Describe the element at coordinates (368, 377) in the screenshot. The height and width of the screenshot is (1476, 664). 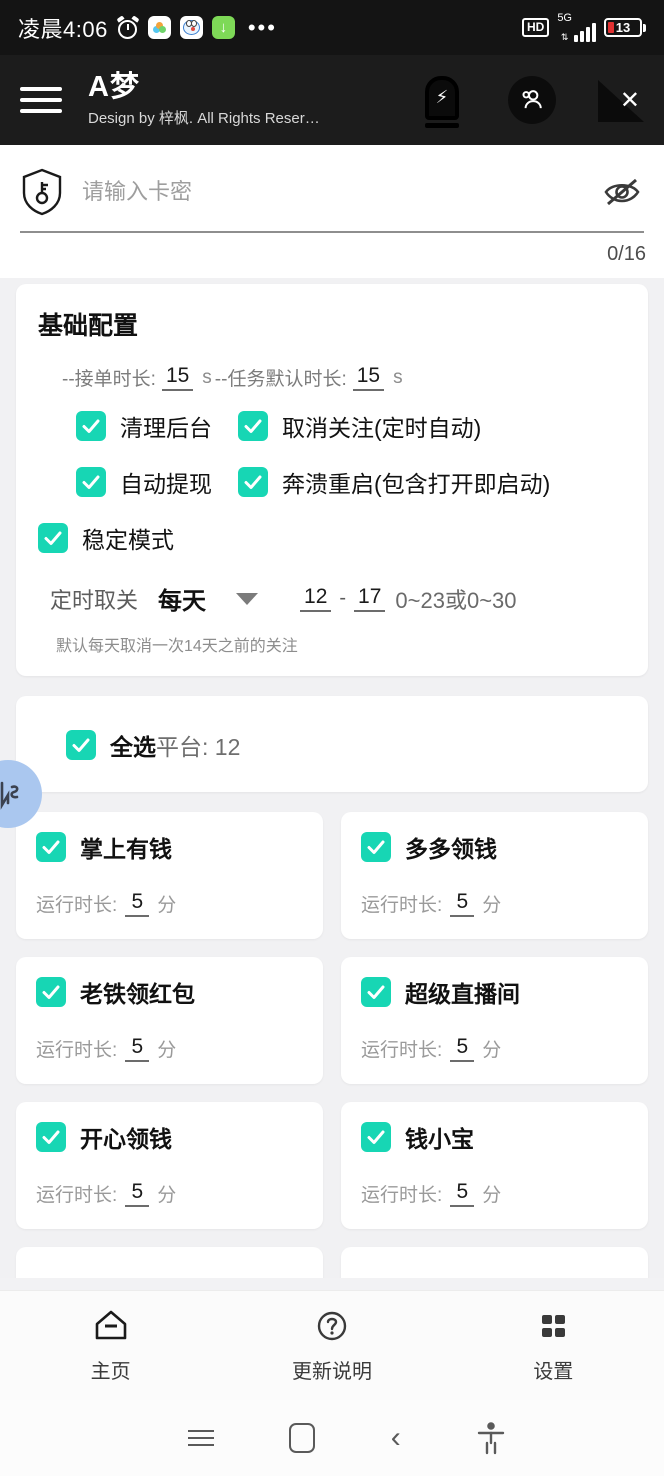
I see `task-duration-input: 15` at that location.